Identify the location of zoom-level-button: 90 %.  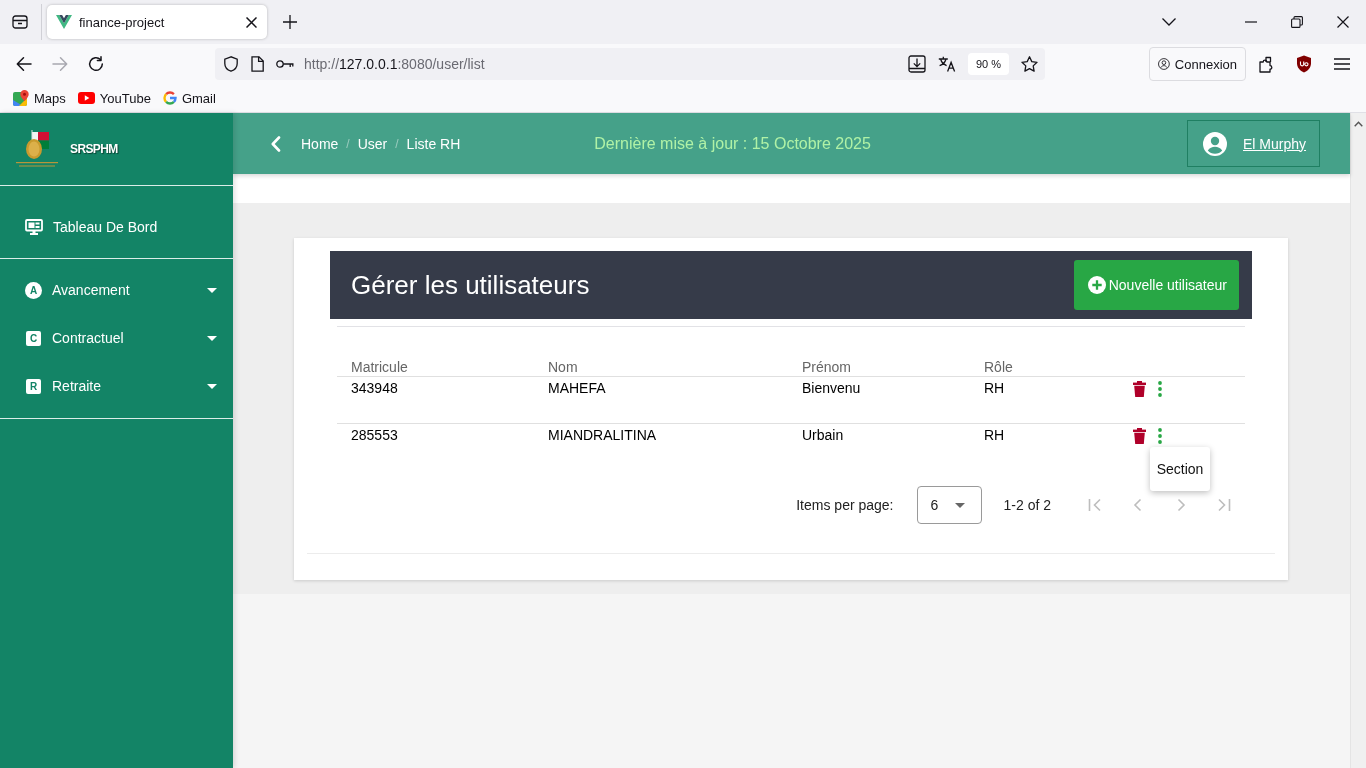
(988, 64).